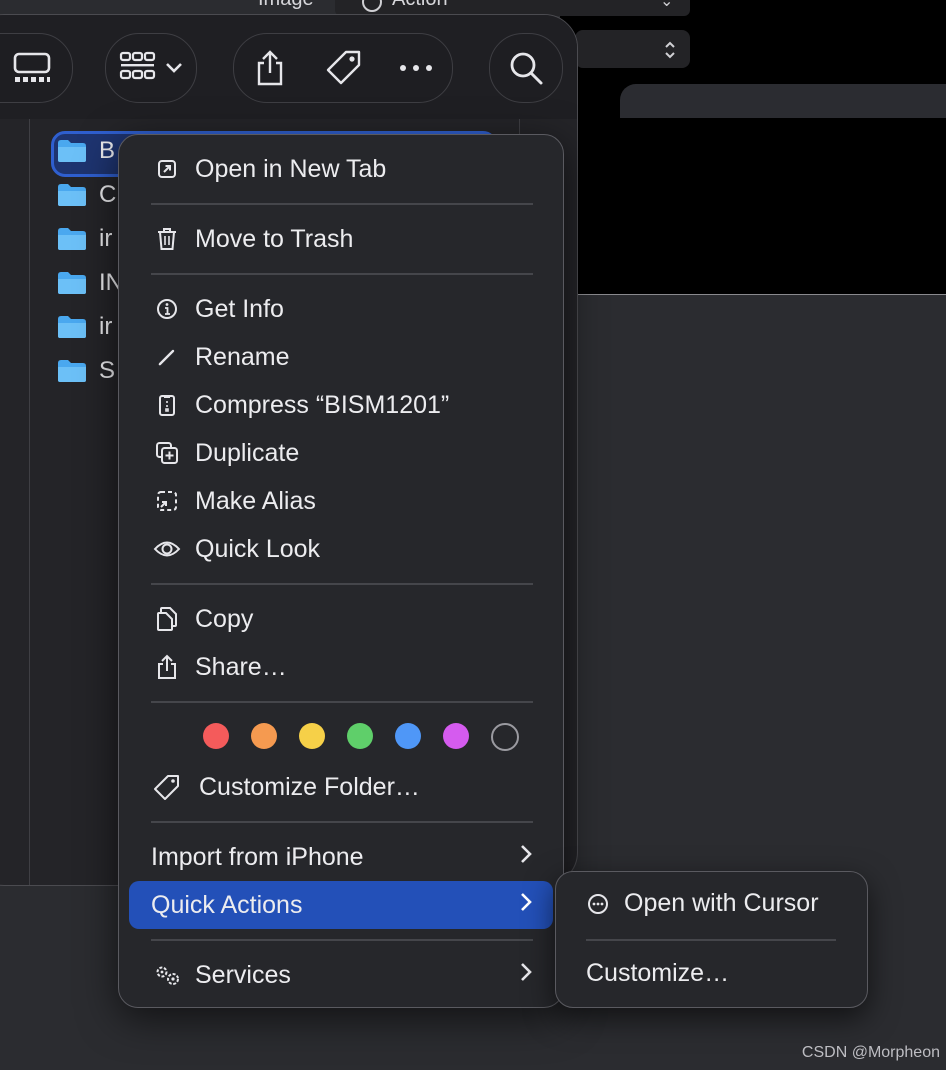 The width and height of the screenshot is (946, 1070). What do you see at coordinates (341, 453) in the screenshot?
I see `menu-item-duplicate: Duplicate` at bounding box center [341, 453].